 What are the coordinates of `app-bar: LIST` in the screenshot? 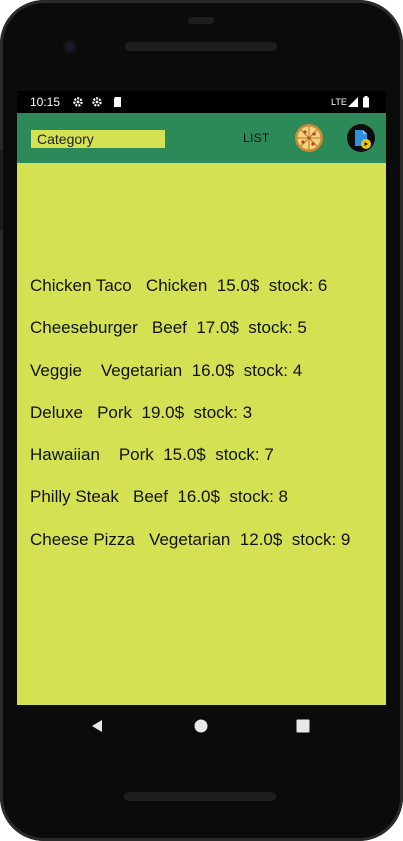 It's located at (201, 138).